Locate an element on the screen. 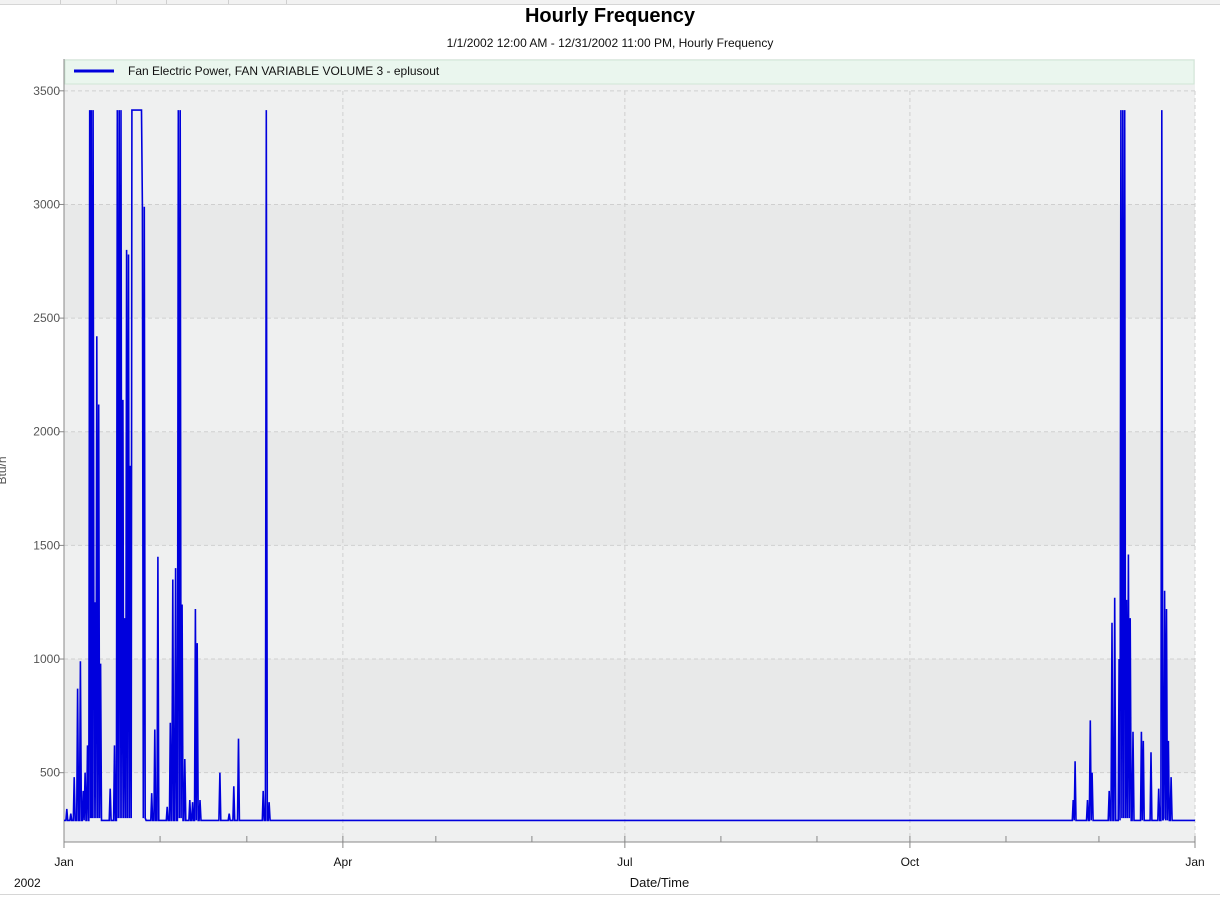  x-tick-label: Oct is located at coordinates (910, 862).